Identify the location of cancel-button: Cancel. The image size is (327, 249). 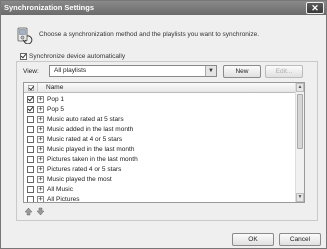
(300, 239).